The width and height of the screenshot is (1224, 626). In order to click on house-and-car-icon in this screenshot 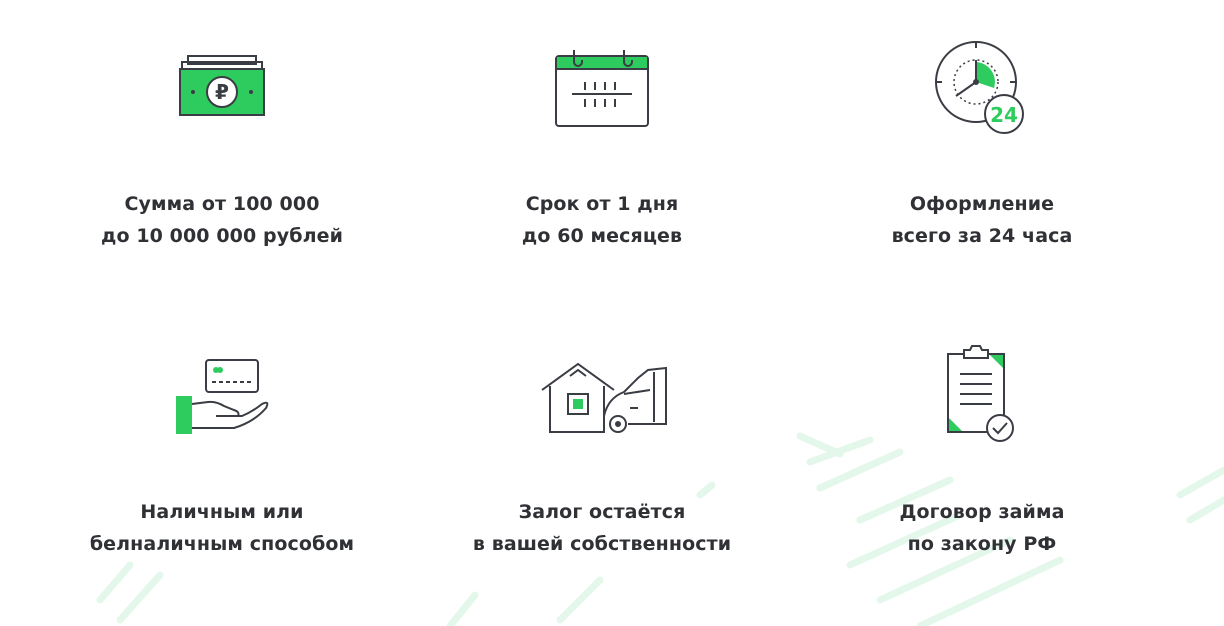, I will do `click(604, 397)`.